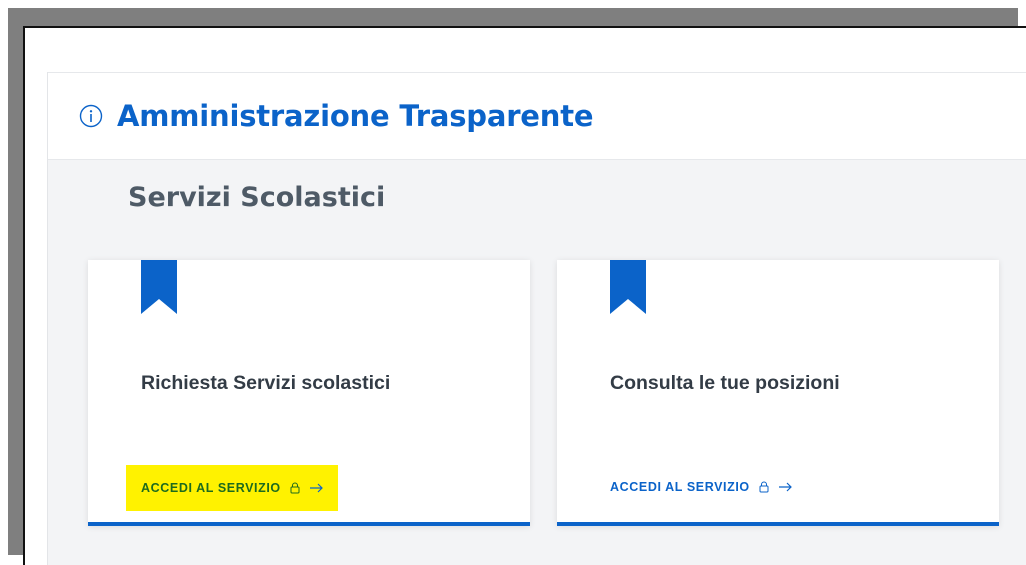 Image resolution: width=1026 pixels, height=565 pixels. Describe the element at coordinates (513, 17) in the screenshot. I see `screenshot-frame-top` at that location.